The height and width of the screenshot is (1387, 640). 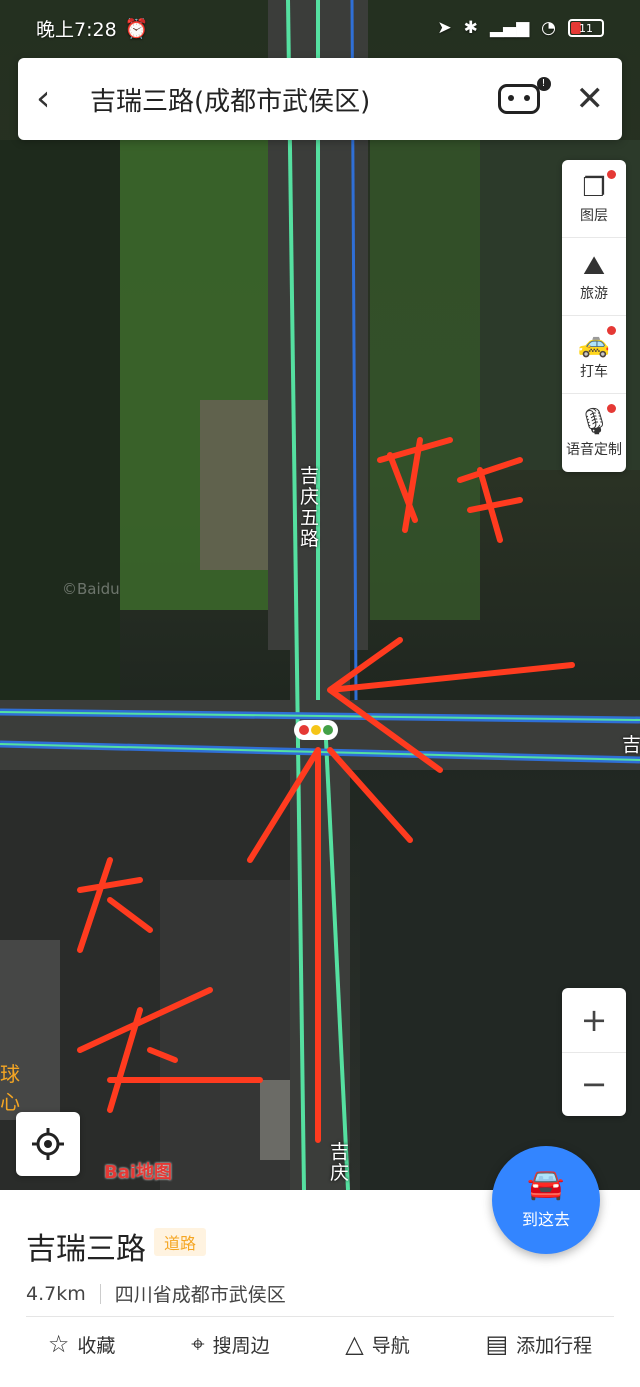 I want to click on zoom-in-button: +, so click(x=594, y=1020).